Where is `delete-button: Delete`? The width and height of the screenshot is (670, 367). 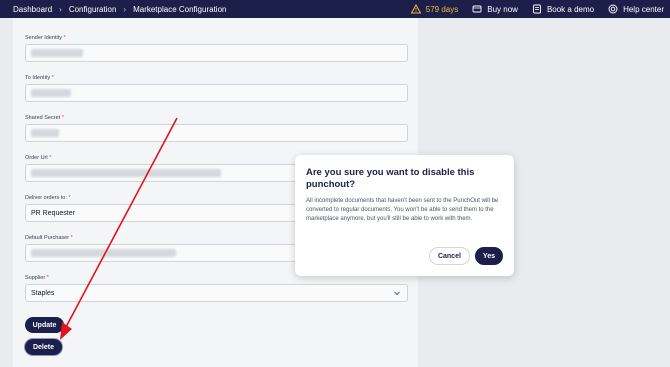
delete-button: Delete is located at coordinates (43, 347).